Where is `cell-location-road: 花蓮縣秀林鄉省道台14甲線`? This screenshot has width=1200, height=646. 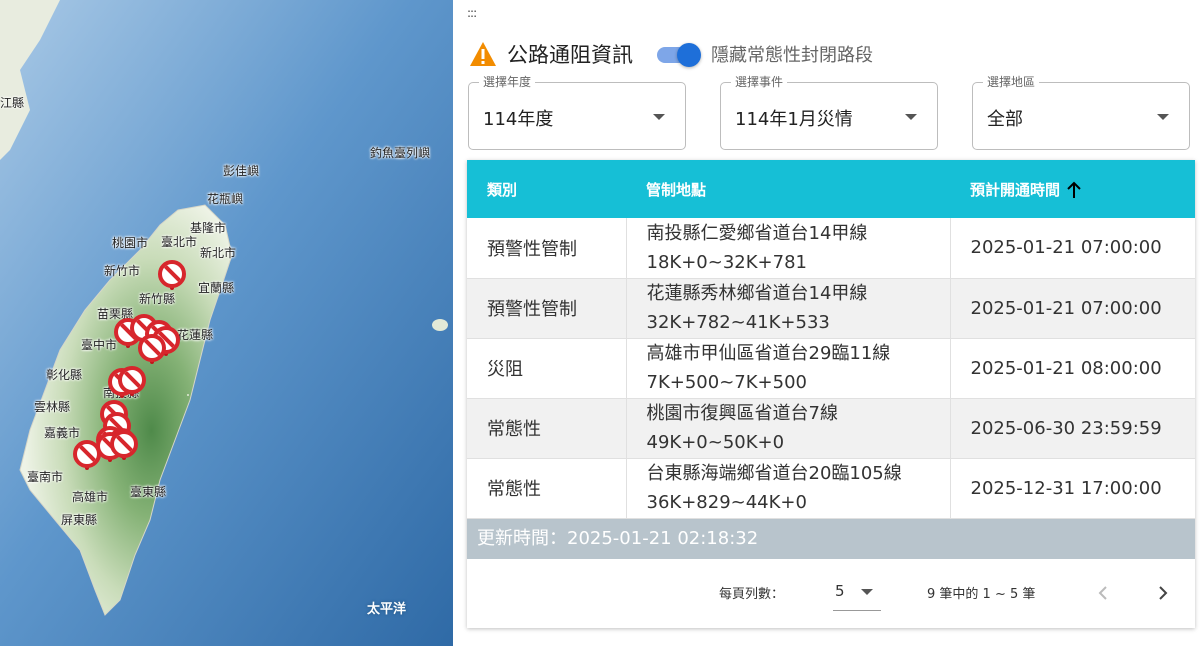
cell-location-road: 花蓮縣秀林鄉省道台14甲線 is located at coordinates (757, 293).